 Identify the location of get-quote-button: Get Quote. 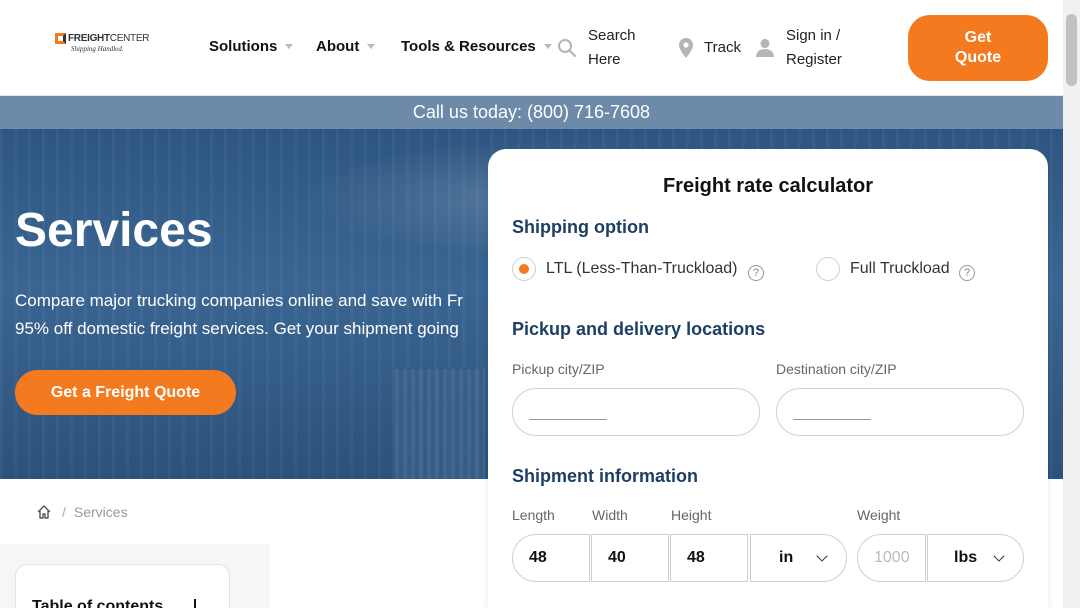
(978, 48).